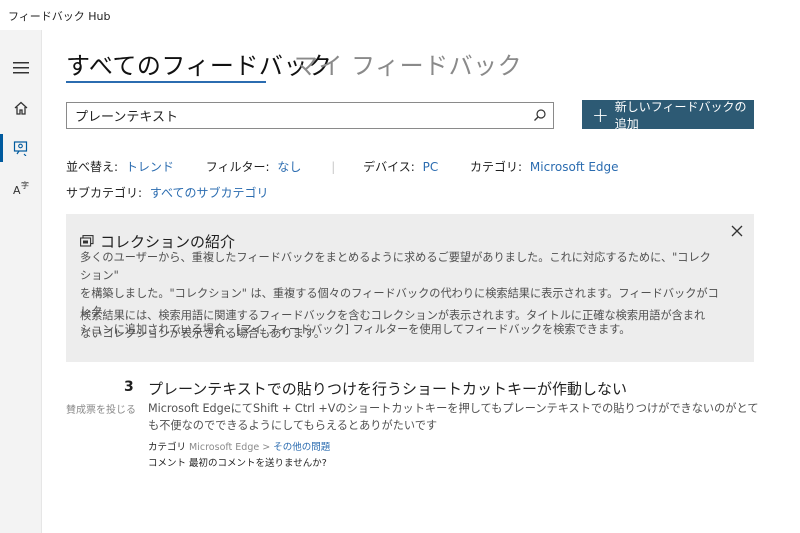  Describe the element at coordinates (203, 333) in the screenshot. I see `notice-line: ないコレクションが表示される場合もあります。` at that location.